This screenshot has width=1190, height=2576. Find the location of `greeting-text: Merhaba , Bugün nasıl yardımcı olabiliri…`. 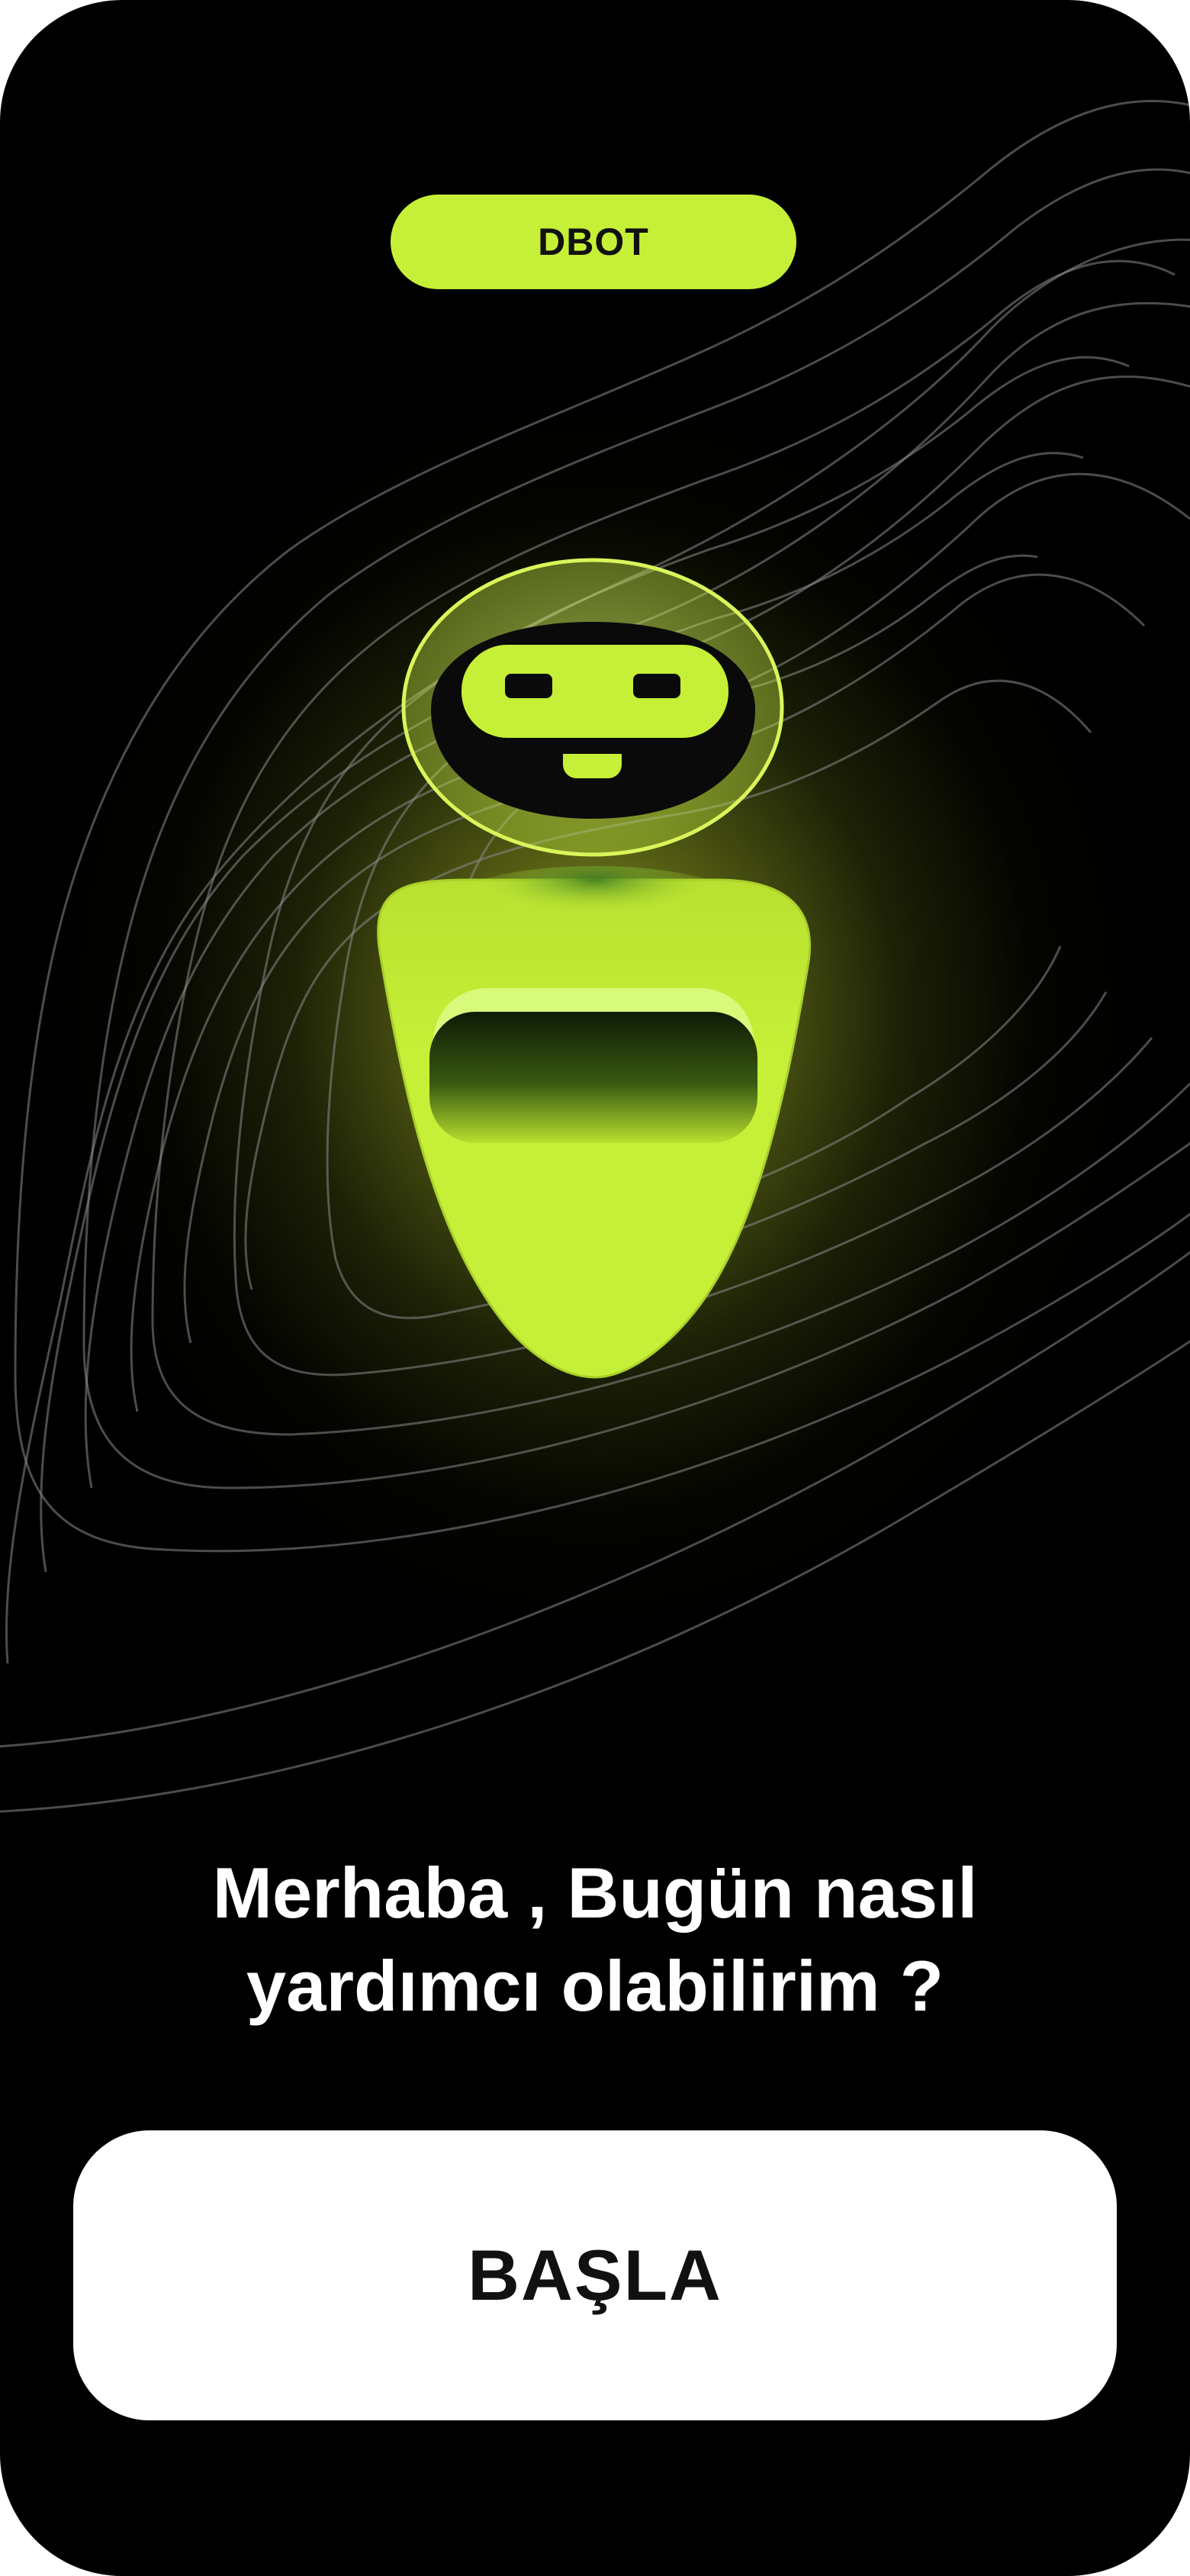

greeting-text: Merhaba , Bugün nasıl yardımcı olabiliri… is located at coordinates (595, 1940).